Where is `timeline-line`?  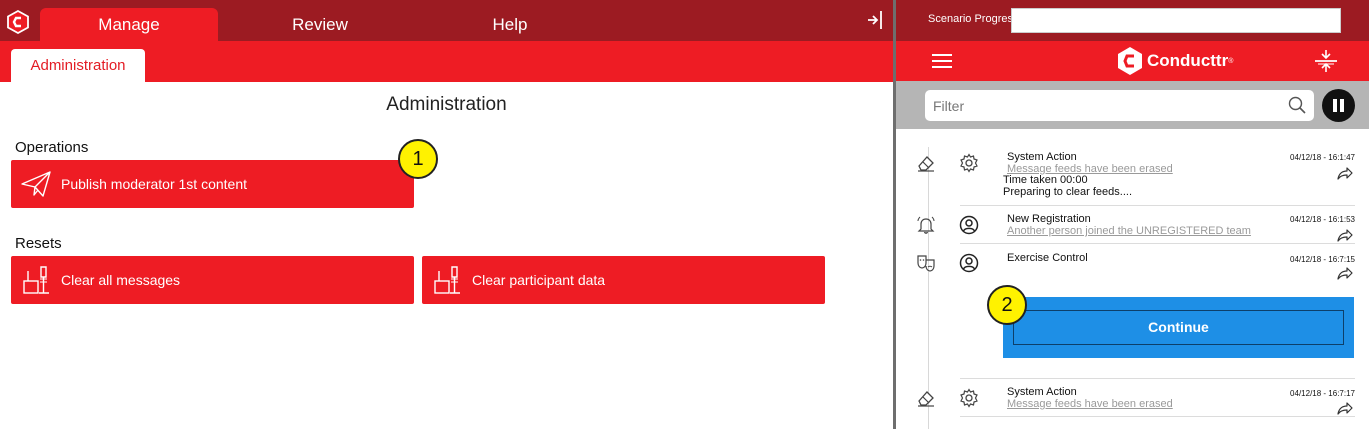 timeline-line is located at coordinates (928, 288).